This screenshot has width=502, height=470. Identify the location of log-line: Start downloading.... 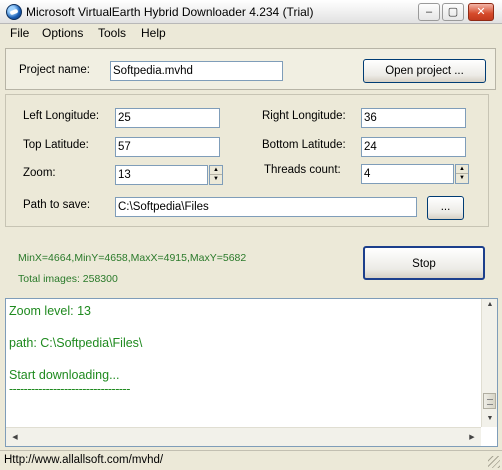
(64, 375).